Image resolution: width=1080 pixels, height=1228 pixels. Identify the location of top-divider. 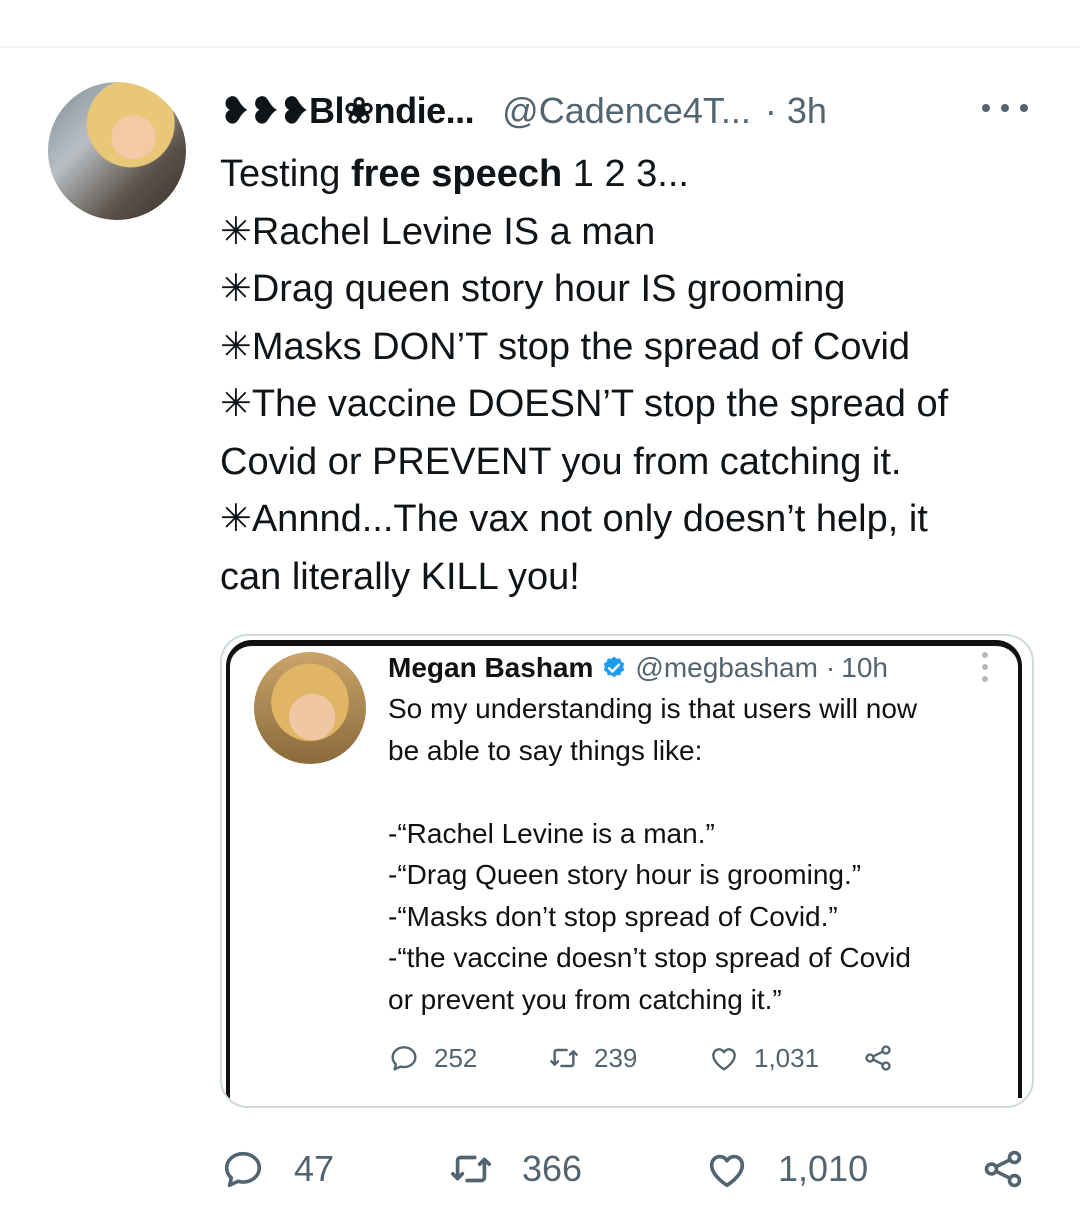
(540, 47).